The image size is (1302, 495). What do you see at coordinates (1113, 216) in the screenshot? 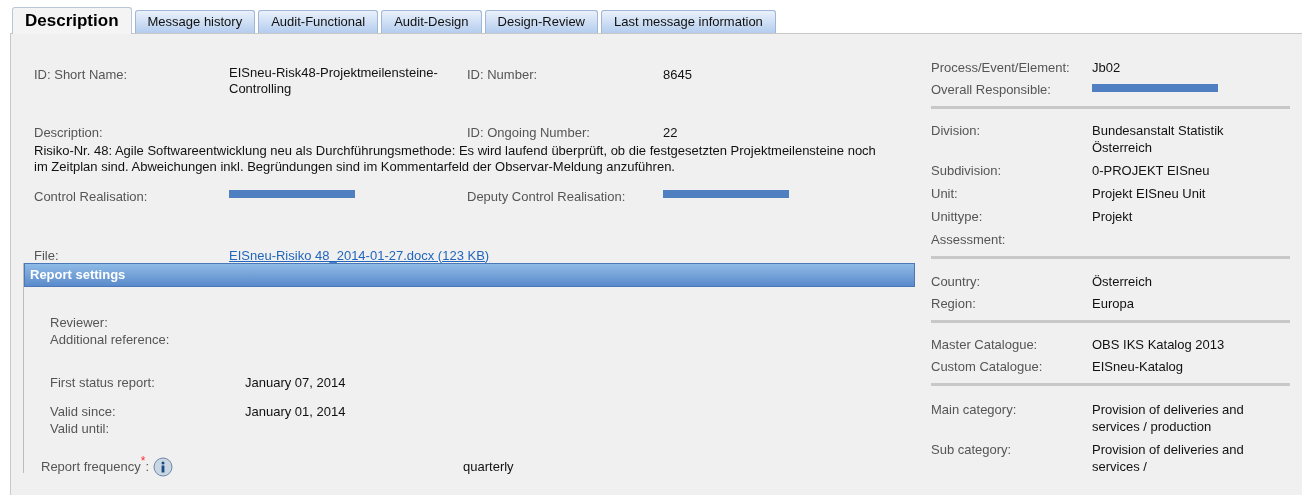
I see `field-value: Projekt` at bounding box center [1113, 216].